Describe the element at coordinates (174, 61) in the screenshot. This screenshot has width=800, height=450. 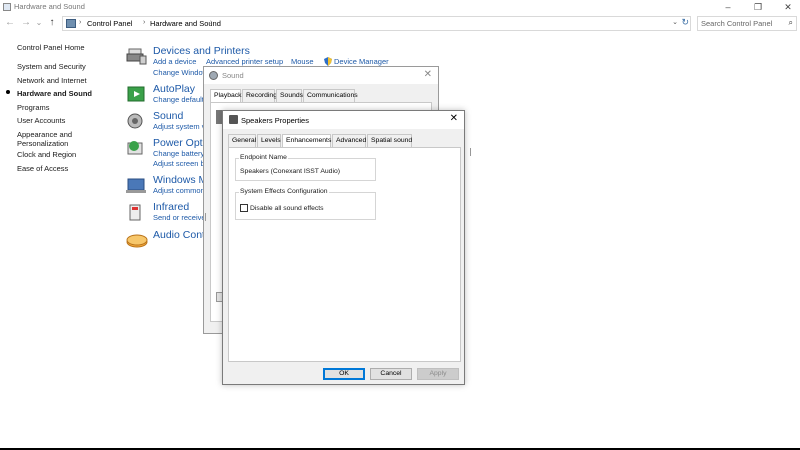
I see `link-add-a-device: Add a device` at that location.